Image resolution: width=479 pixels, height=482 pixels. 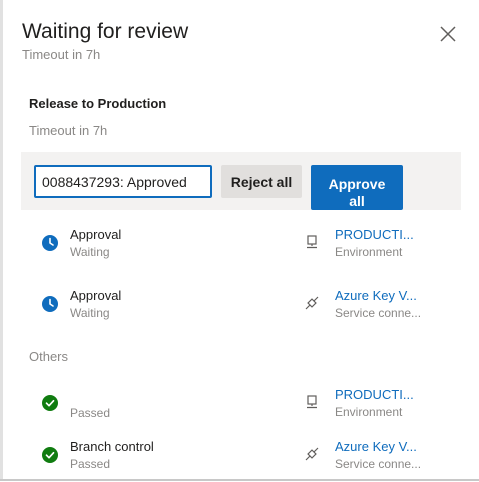 I want to click on approve-label: Approve, so click(x=357, y=183).